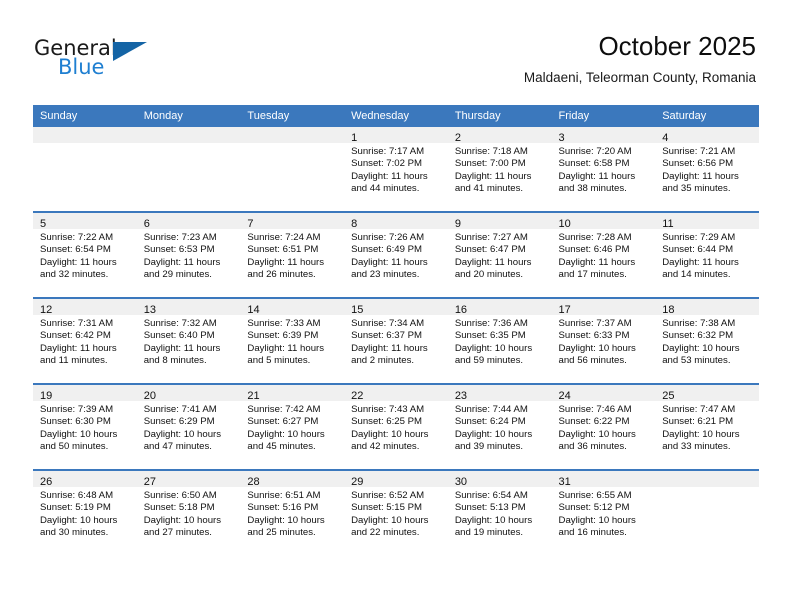  I want to click on brand-logo: General Blue, so click(134, 60).